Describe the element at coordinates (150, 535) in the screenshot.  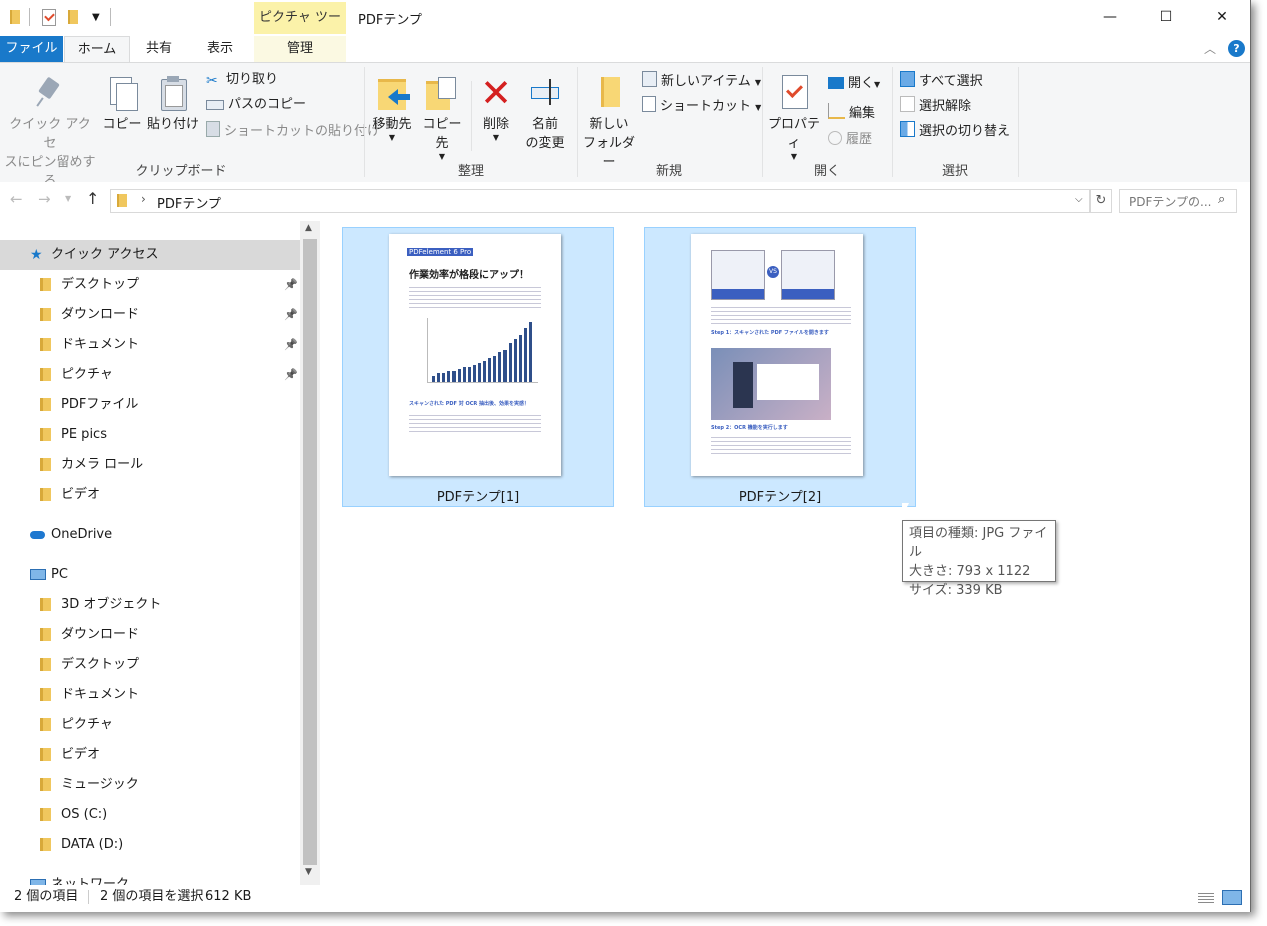
I see `nav-onedrive: OneDrive` at that location.